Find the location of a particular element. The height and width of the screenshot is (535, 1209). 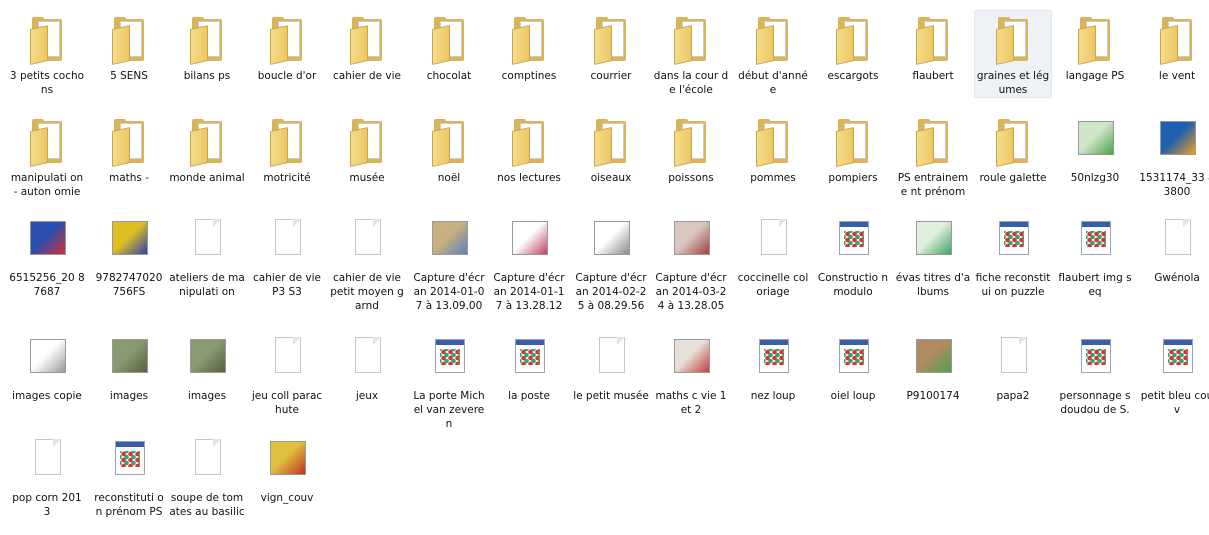

file-item: coccinelle coloriage is located at coordinates (773, 256).